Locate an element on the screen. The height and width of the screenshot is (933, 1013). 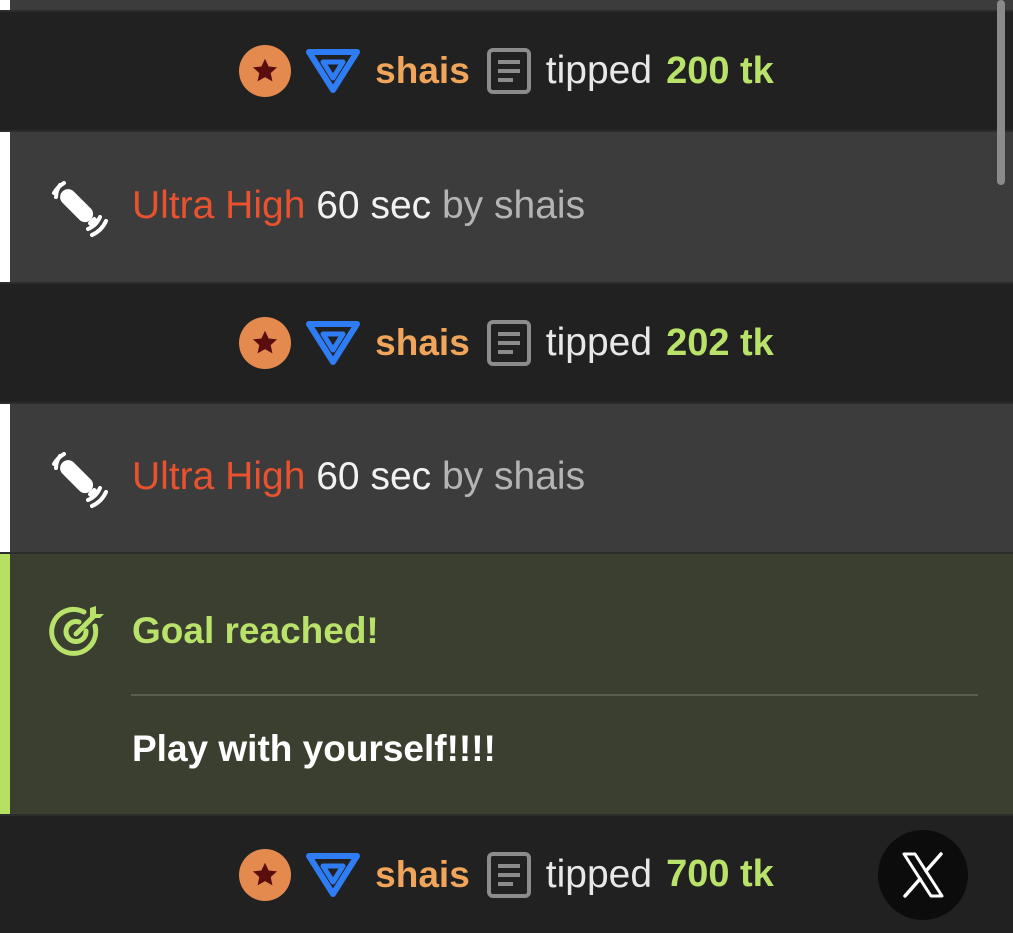
tip-message: shais tipped 200 tk is located at coordinates (506, 71).